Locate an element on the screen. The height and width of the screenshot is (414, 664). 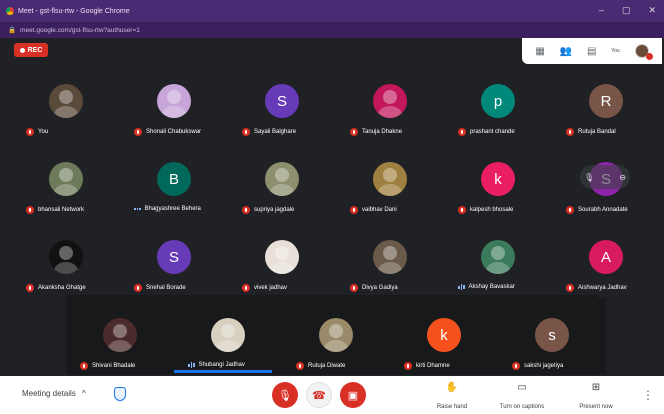
participant-name: Bhagyashree Behera is located at coordinates (172, 209).